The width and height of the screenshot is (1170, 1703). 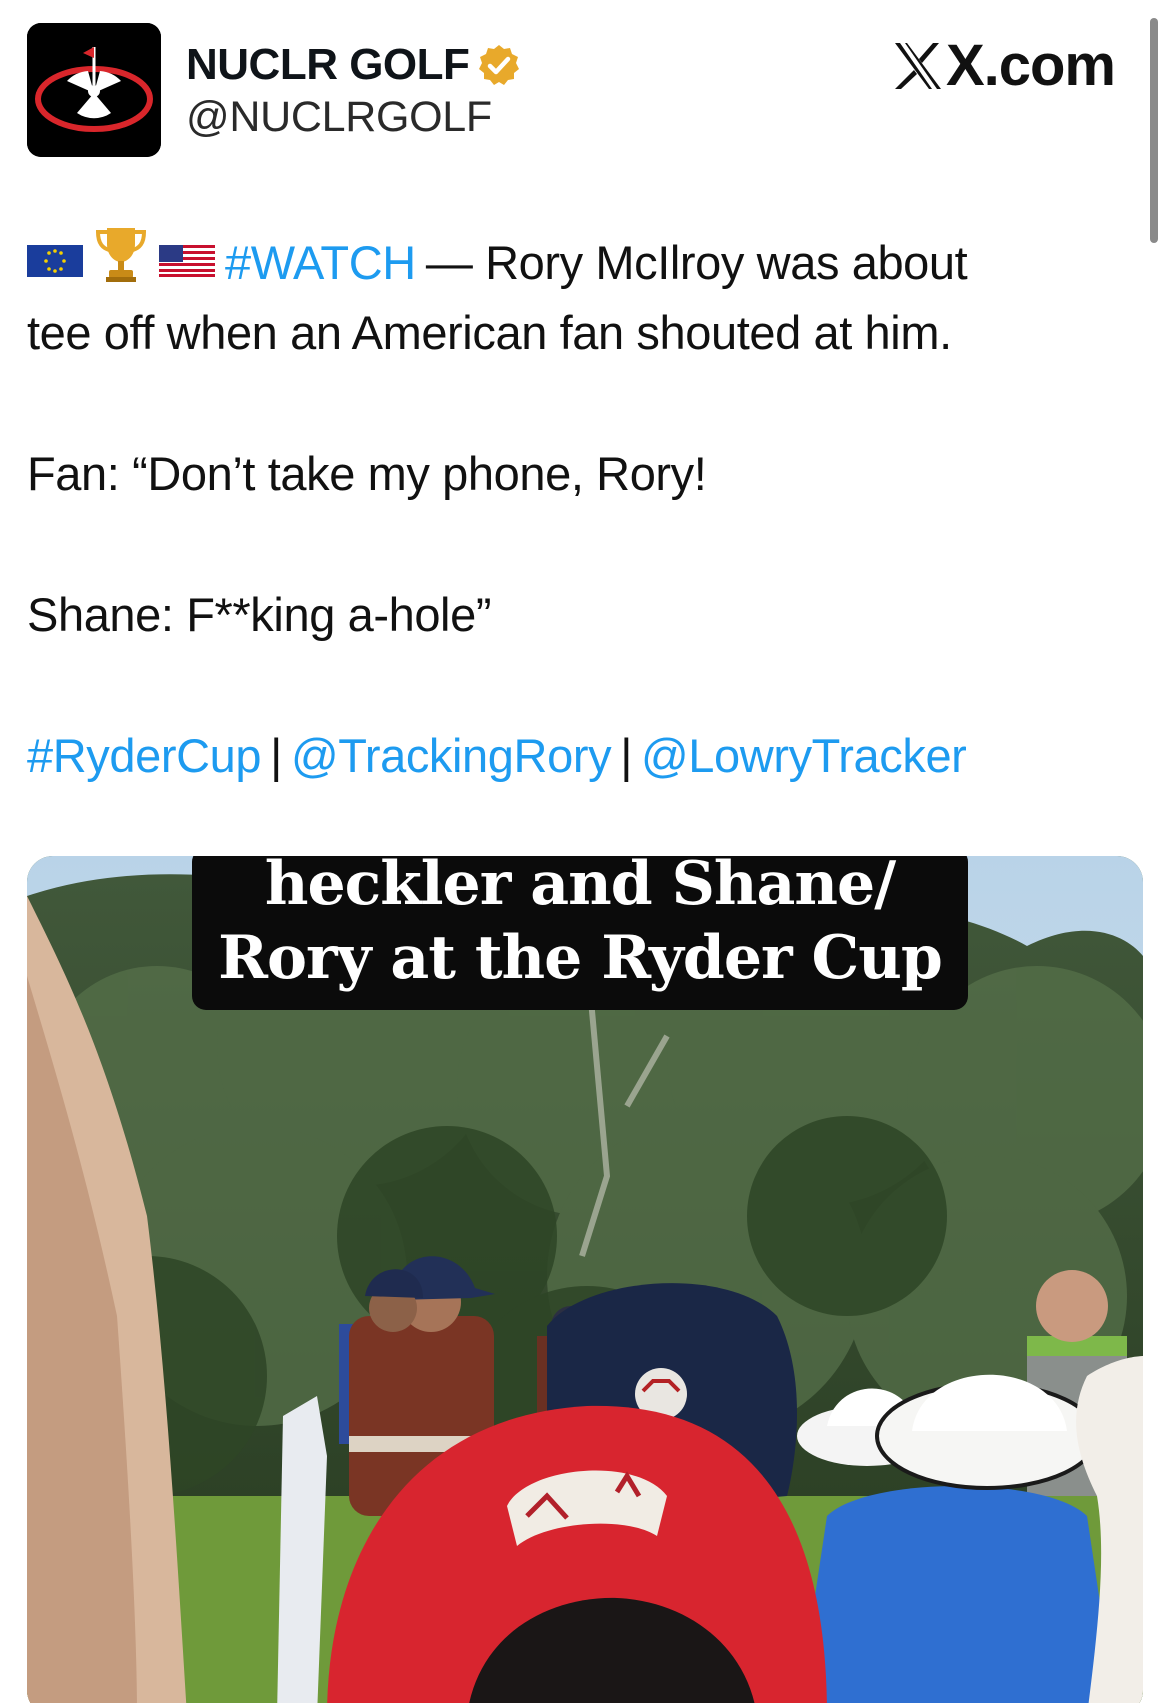 What do you see at coordinates (451, 756) in the screenshot?
I see `mention-trackingrory-link: @TrackingRory` at bounding box center [451, 756].